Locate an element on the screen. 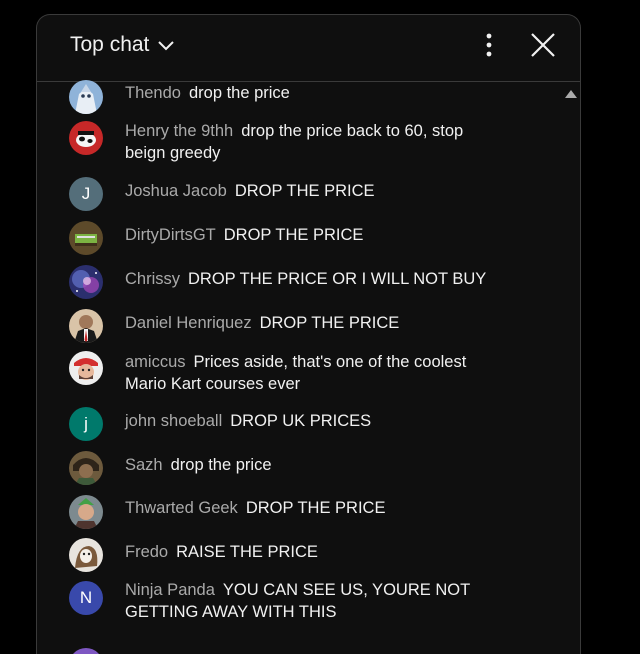 This screenshot has height=654, width=640. author-name: Thwarted Geek is located at coordinates (181, 508).